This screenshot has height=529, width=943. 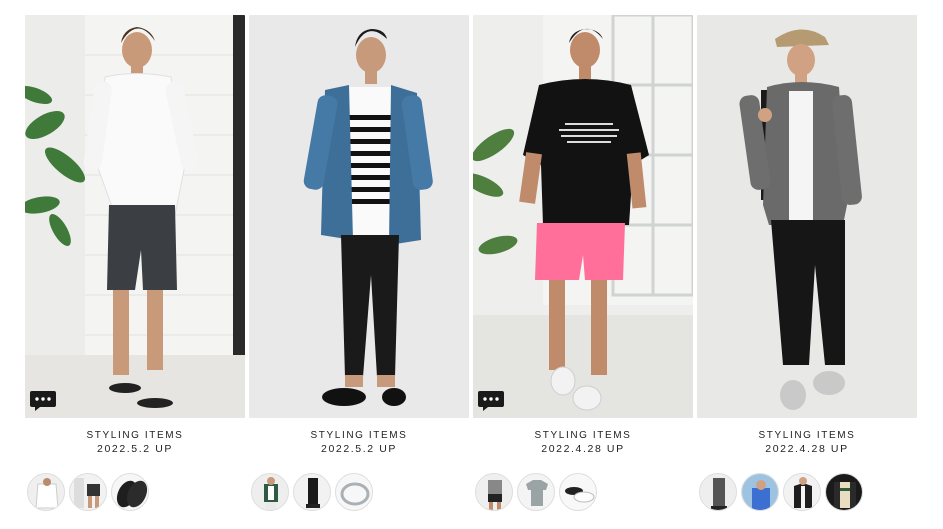 What do you see at coordinates (802, 492) in the screenshot?
I see `item-thumb-black-jacket` at bounding box center [802, 492].